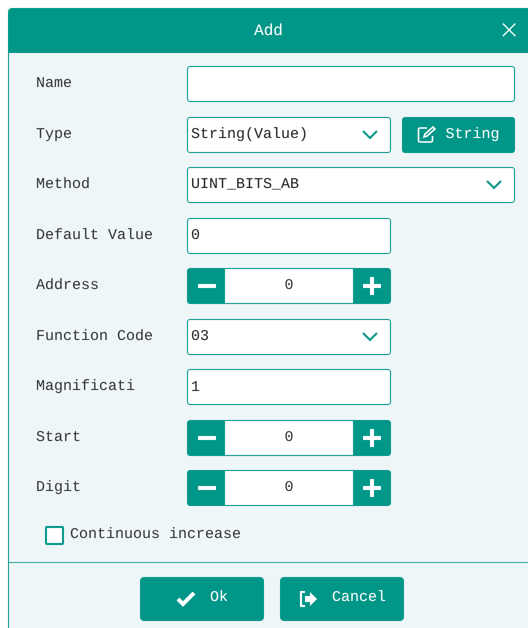 The image size is (528, 628). What do you see at coordinates (458, 134) in the screenshot?
I see `string-button: String` at bounding box center [458, 134].